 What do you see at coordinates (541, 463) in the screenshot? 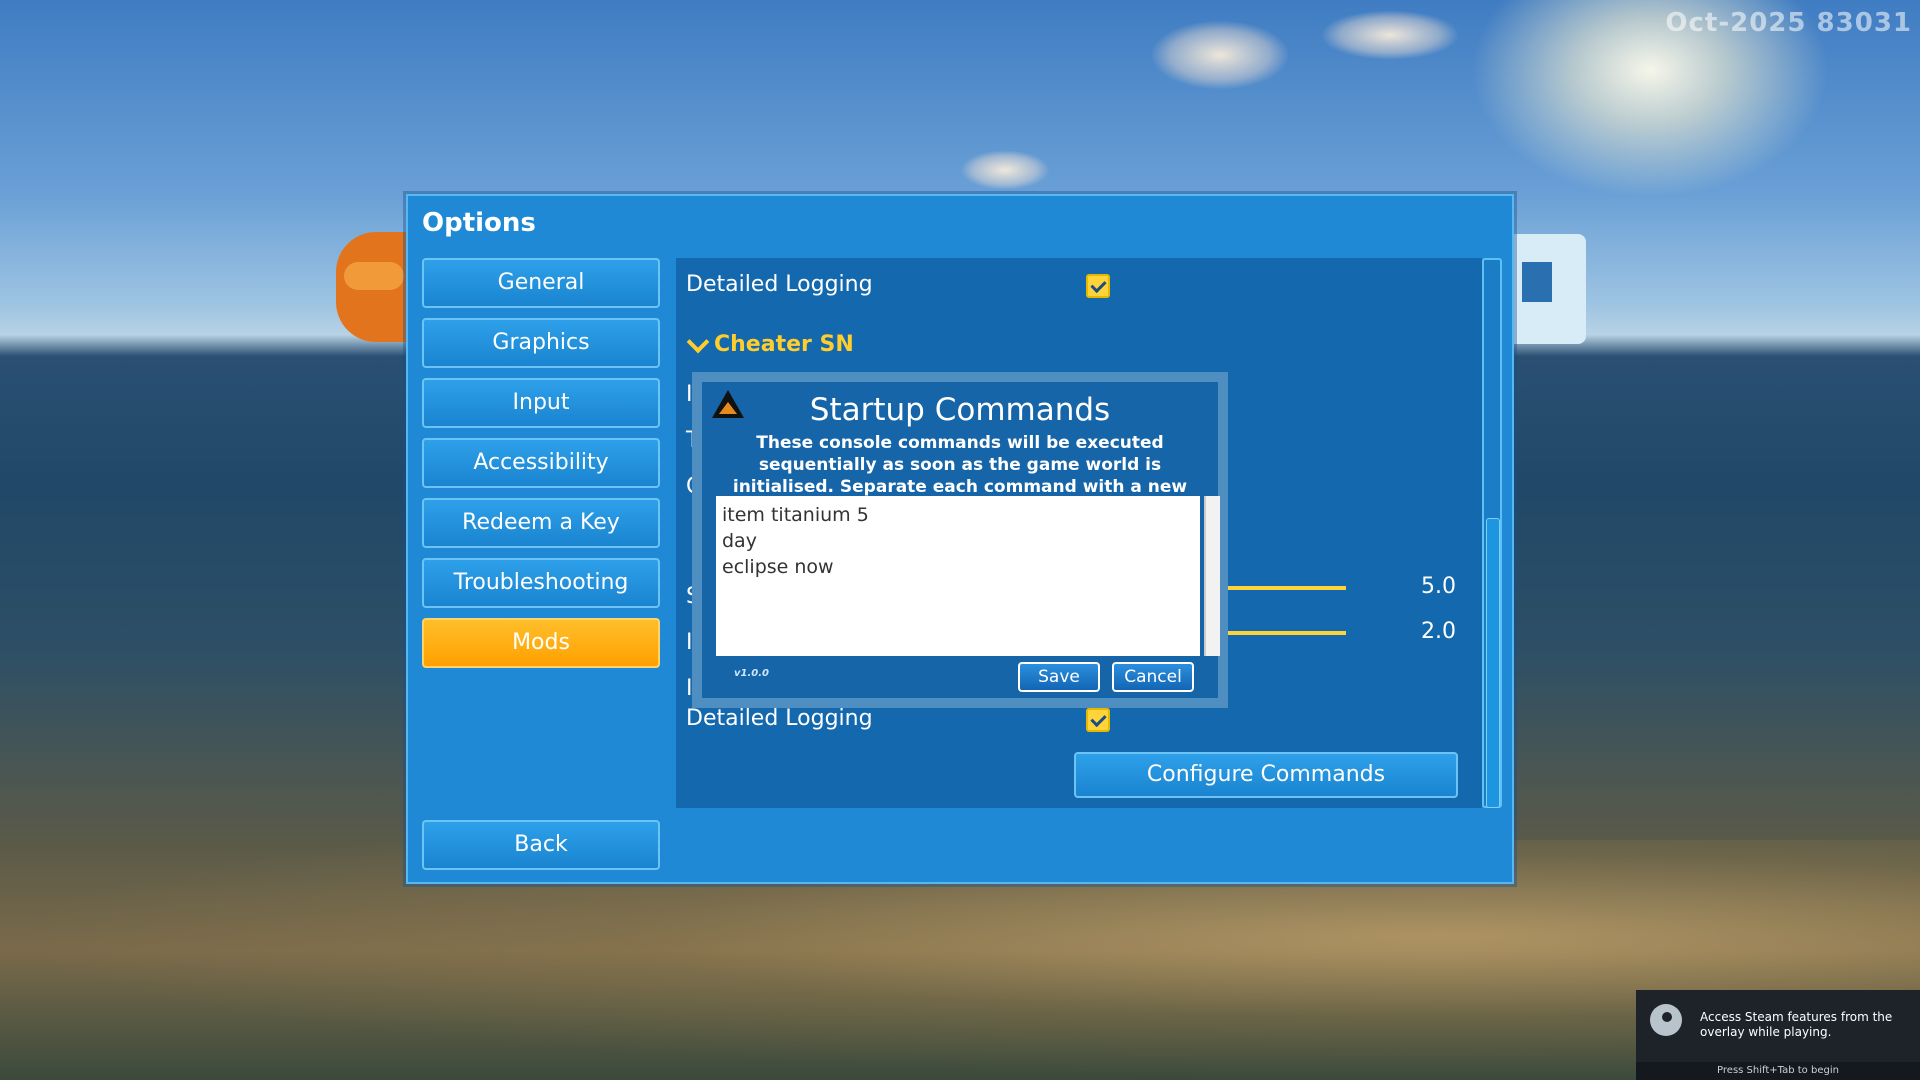
I see `nav-accessibility-button: Accessibility` at bounding box center [541, 463].